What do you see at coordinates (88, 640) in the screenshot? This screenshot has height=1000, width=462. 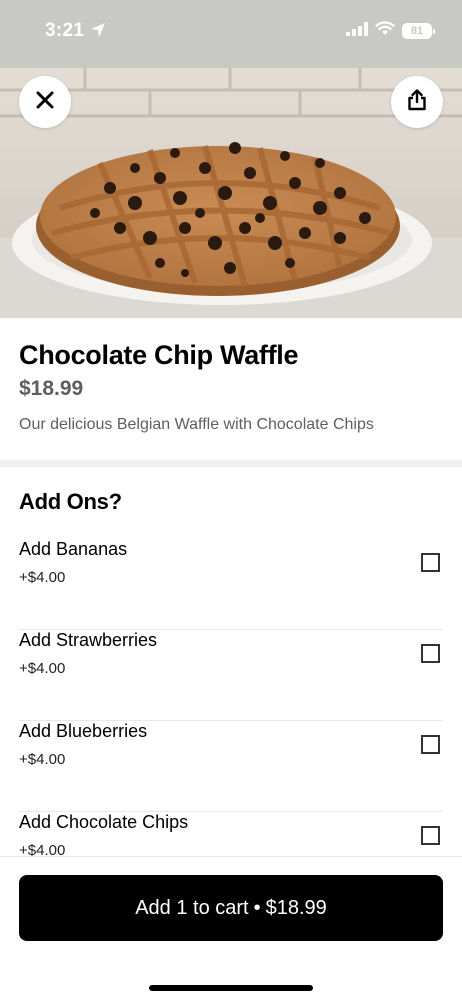 I see `addon-name: Add Strawberries` at bounding box center [88, 640].